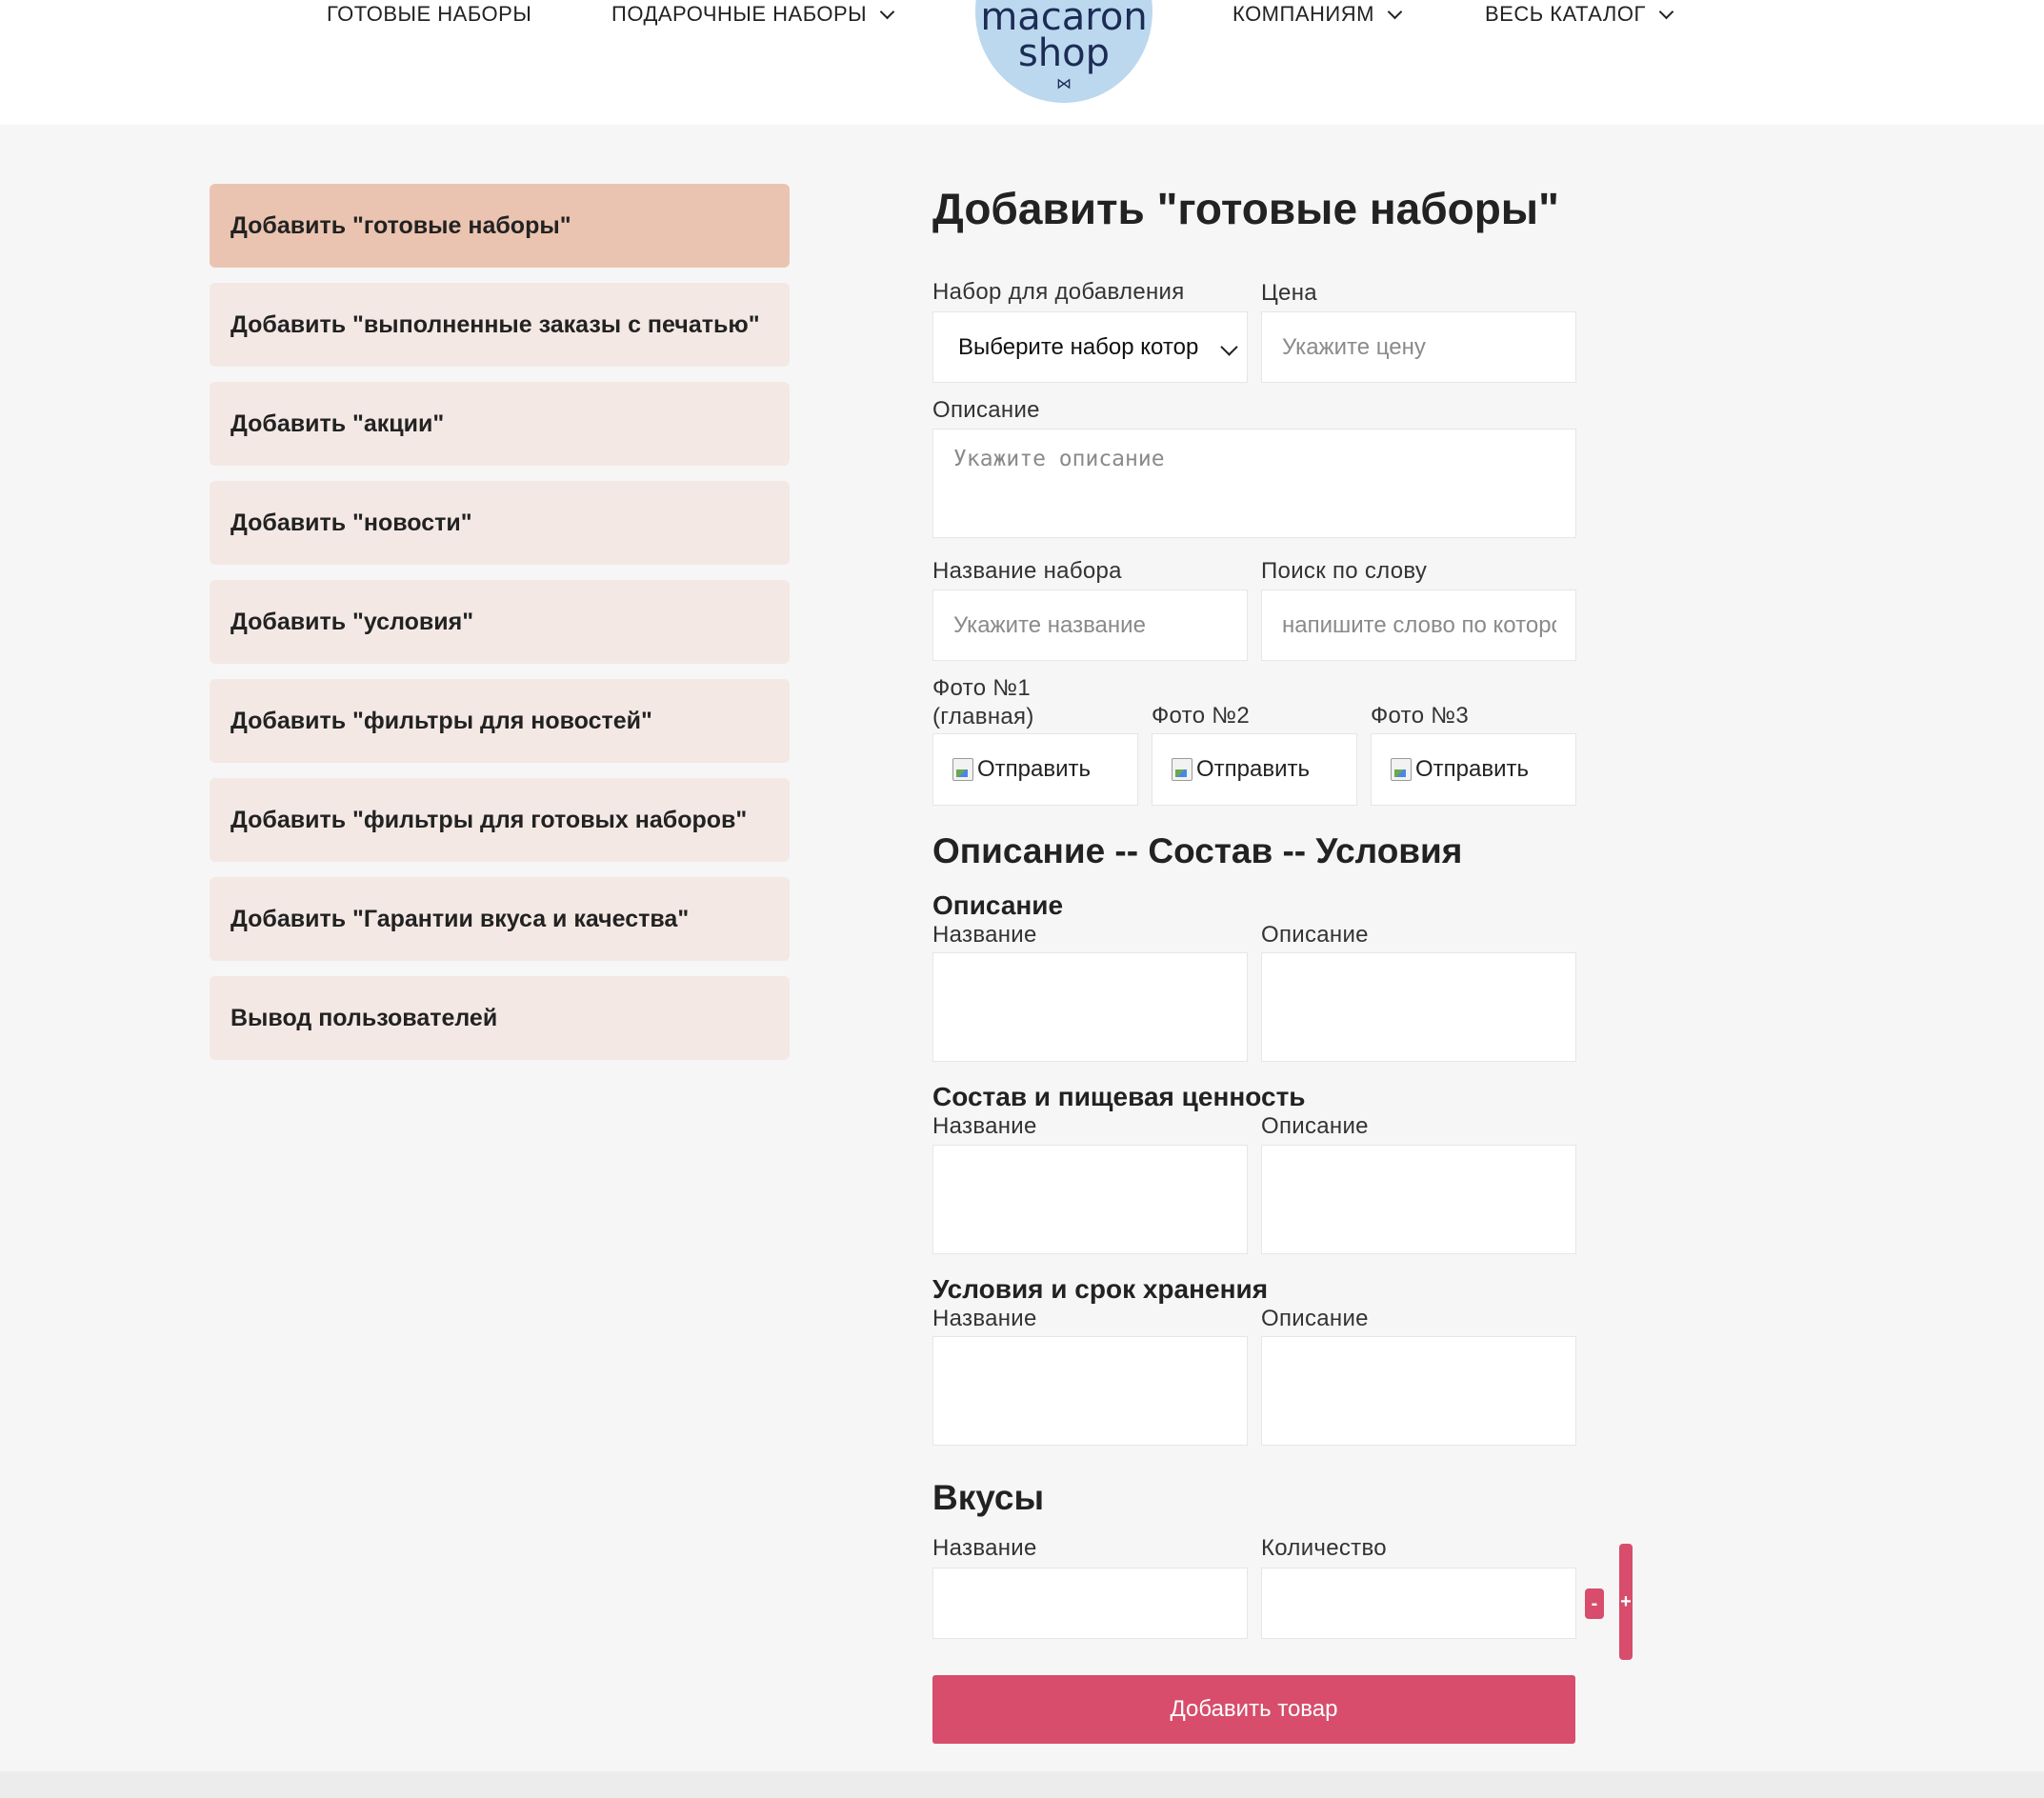 The width and height of the screenshot is (2044, 1798). I want to click on sidebar-item-label: Добавить "условия", so click(352, 621).